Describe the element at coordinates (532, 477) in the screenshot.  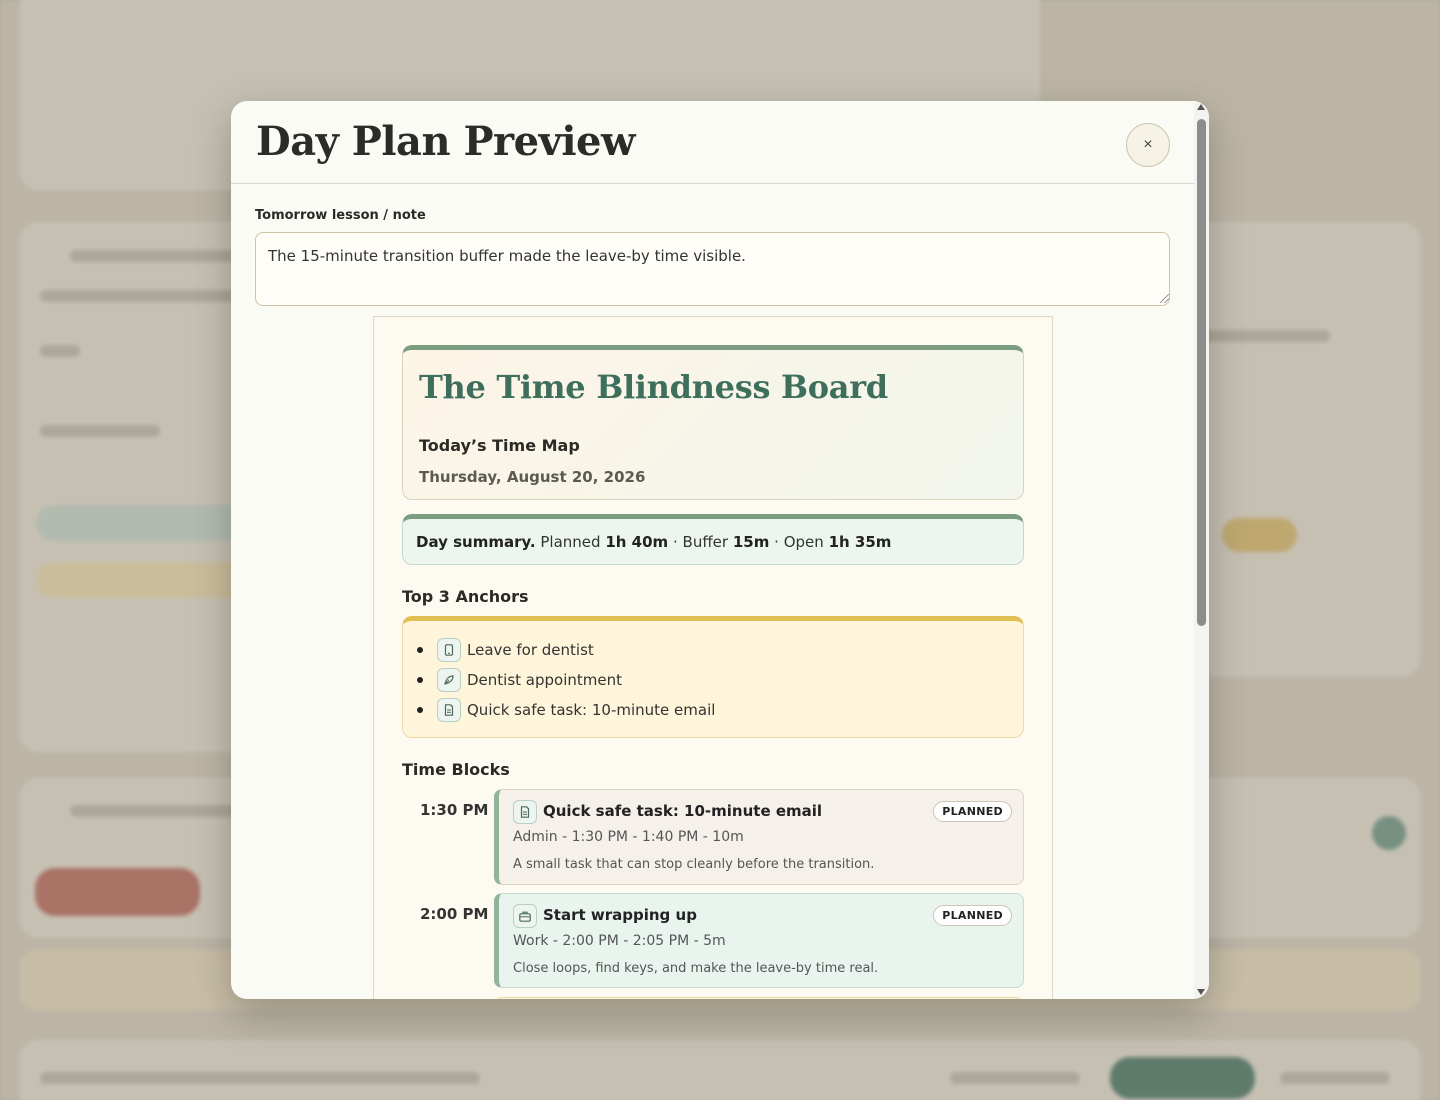
I see `board-date: Thursday, August 20, 2026` at that location.